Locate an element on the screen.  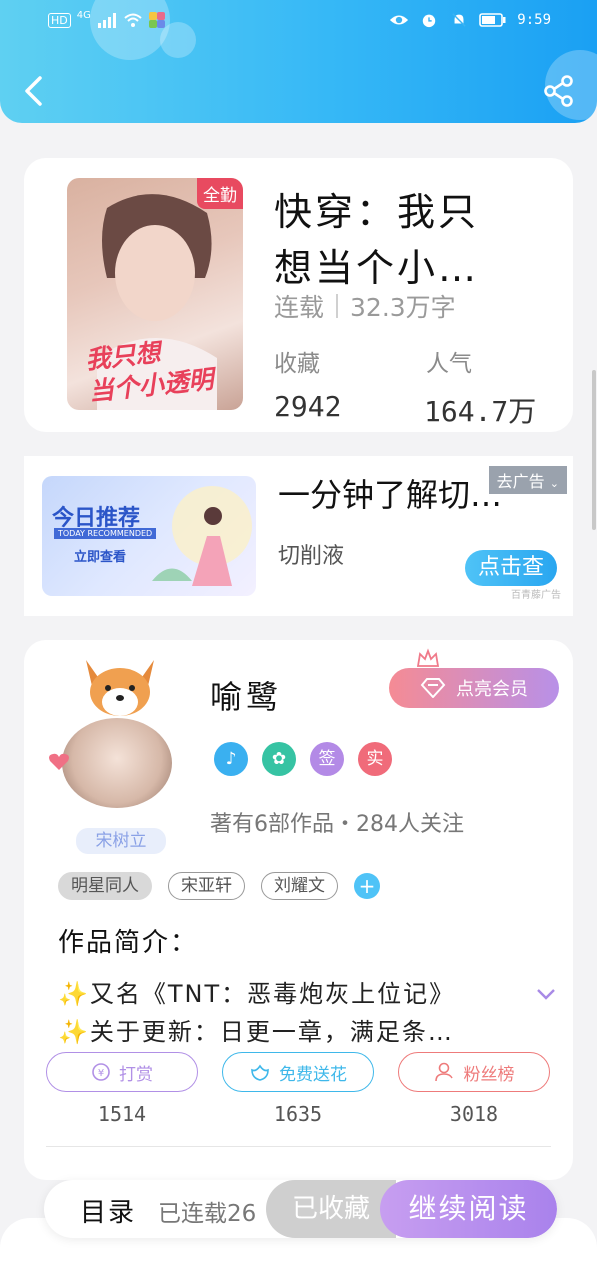
ad-cta-button: 点击查 is located at coordinates (511, 568).